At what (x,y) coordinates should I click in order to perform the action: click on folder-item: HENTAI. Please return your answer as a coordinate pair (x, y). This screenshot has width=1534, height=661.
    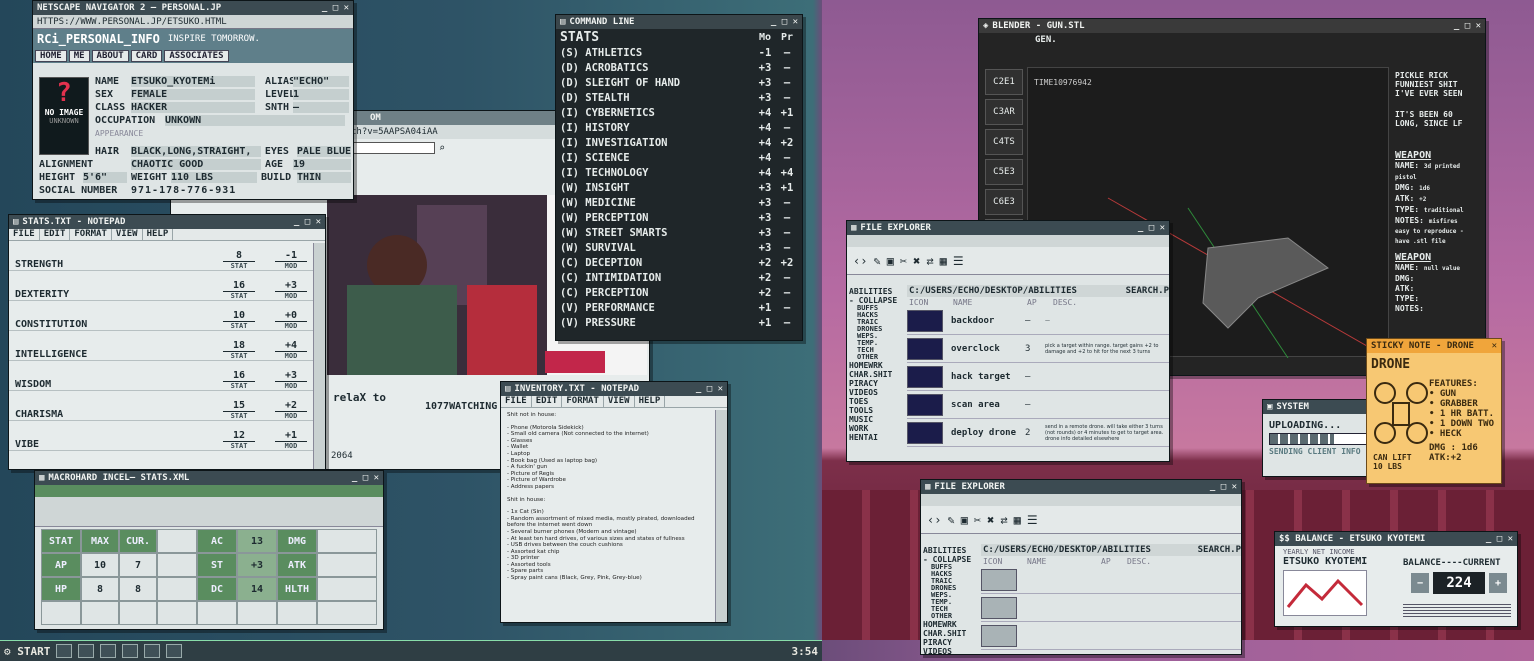
    Looking at the image, I should click on (877, 437).